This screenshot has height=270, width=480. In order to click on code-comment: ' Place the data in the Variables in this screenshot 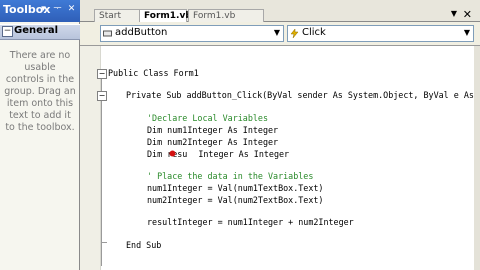, I will do `click(230, 176)`.